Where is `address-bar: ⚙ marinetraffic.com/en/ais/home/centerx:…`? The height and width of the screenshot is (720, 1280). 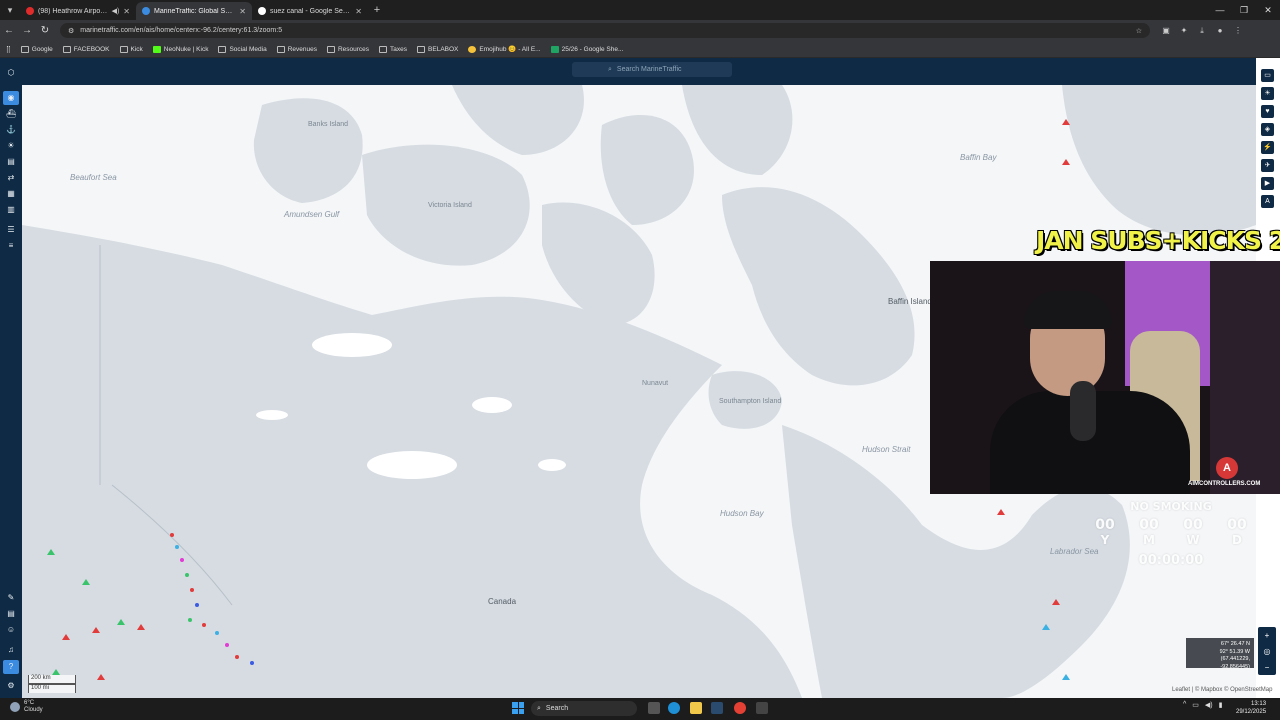
address-bar: ⚙ marinetraffic.com/en/ais/home/centerx:… is located at coordinates (605, 30).